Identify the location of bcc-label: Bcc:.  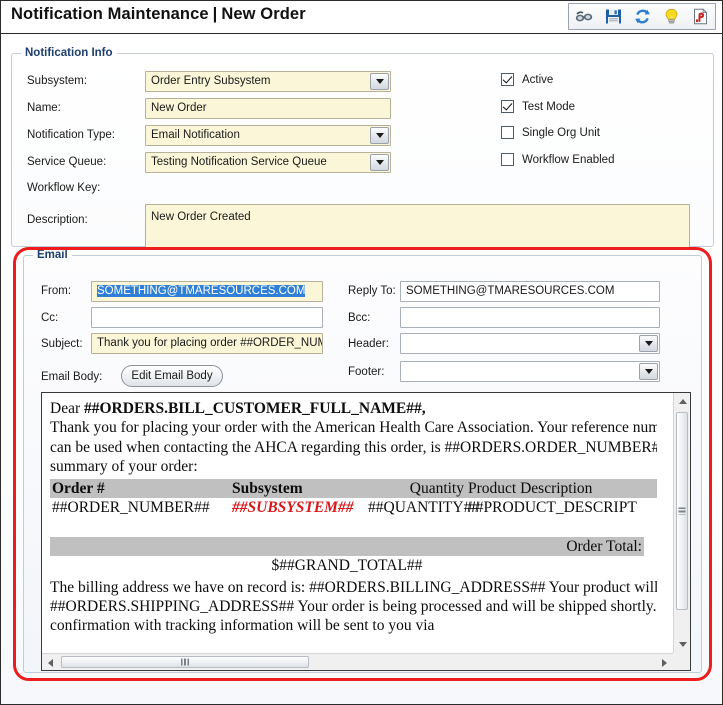
(359, 318).